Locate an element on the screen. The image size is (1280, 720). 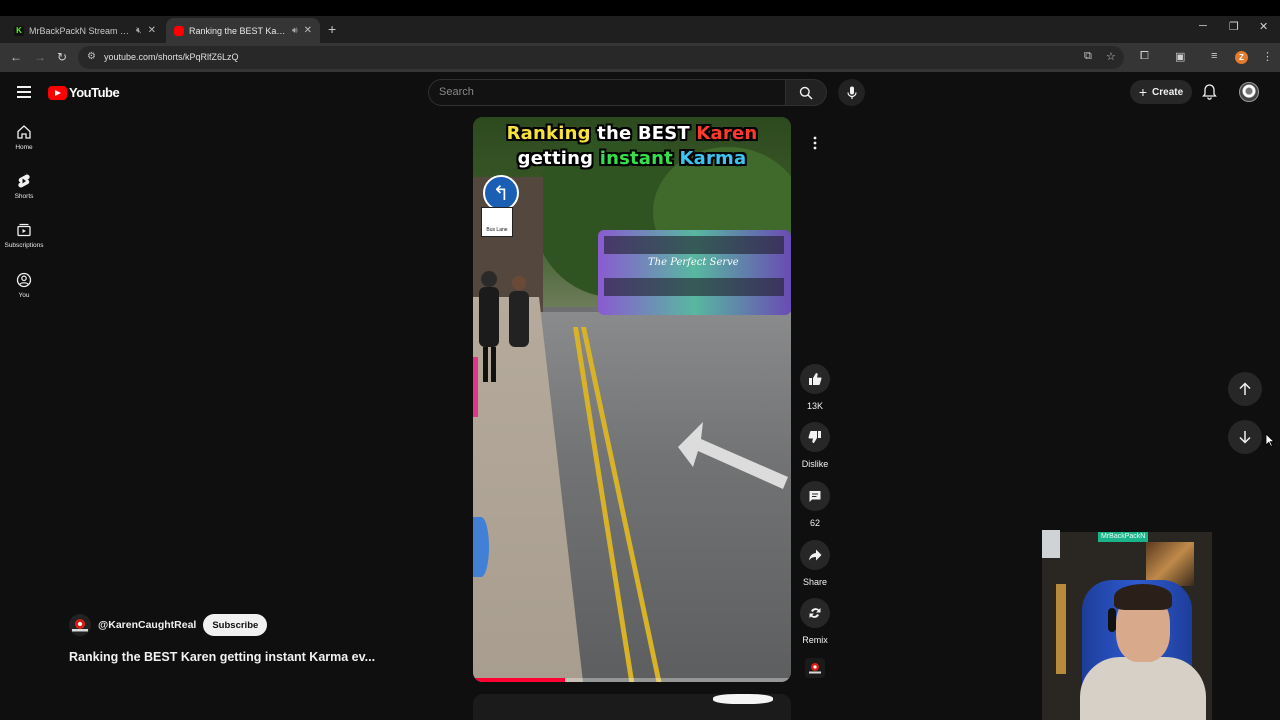
video-bus: The Perfect Serve is located at coordinates (694, 272).